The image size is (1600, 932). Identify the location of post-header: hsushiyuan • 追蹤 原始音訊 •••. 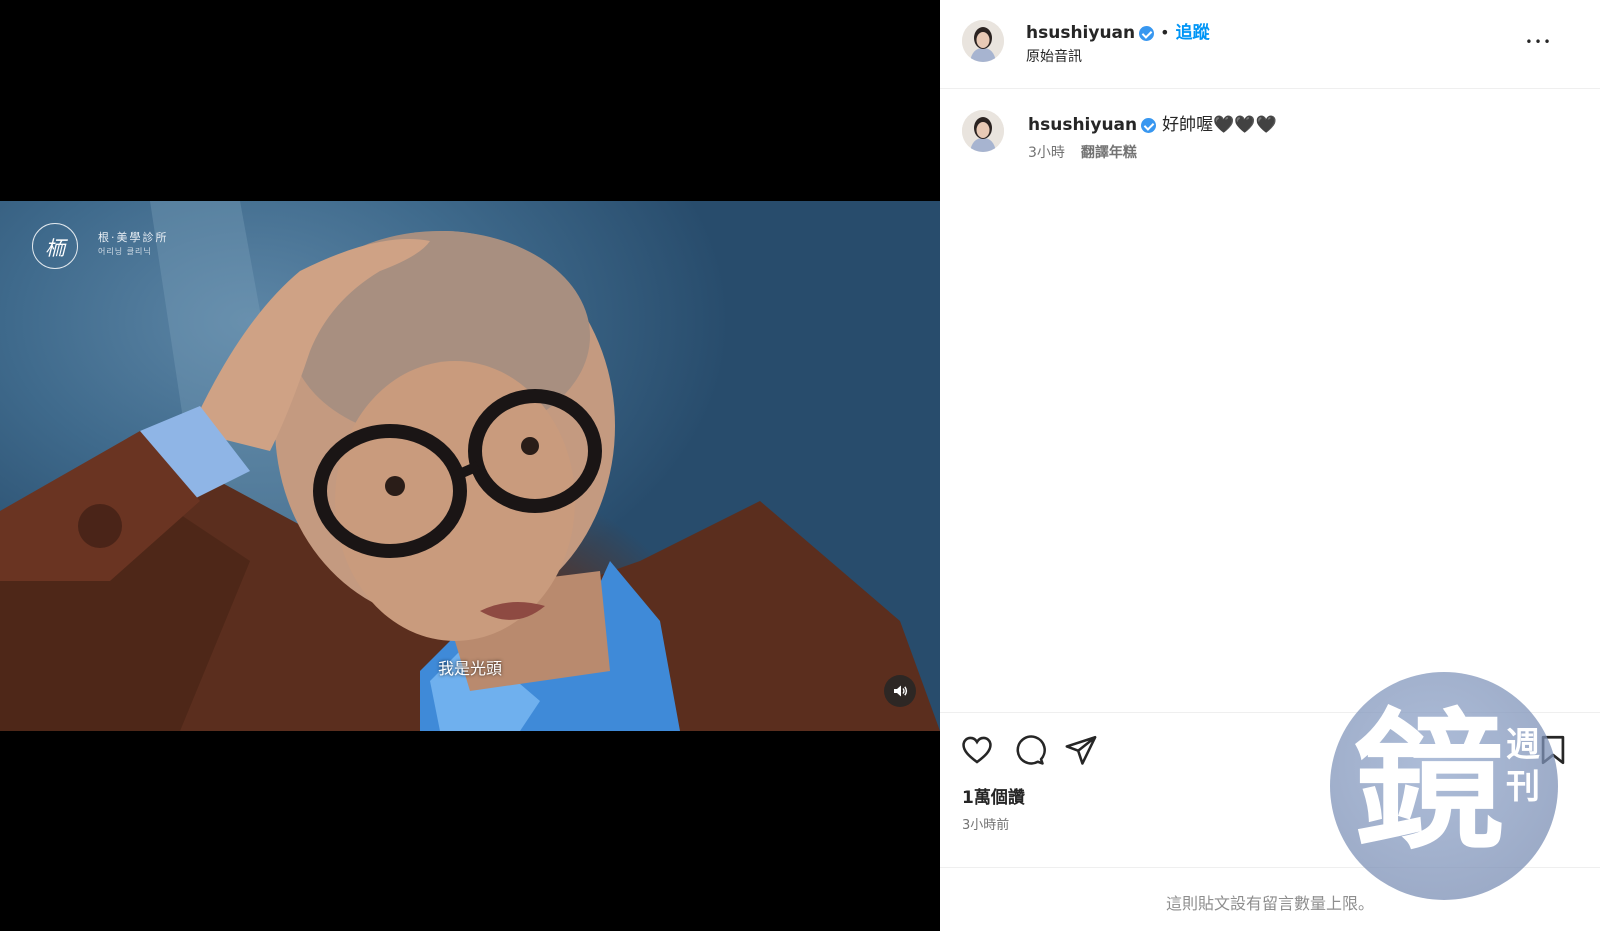
(1270, 44).